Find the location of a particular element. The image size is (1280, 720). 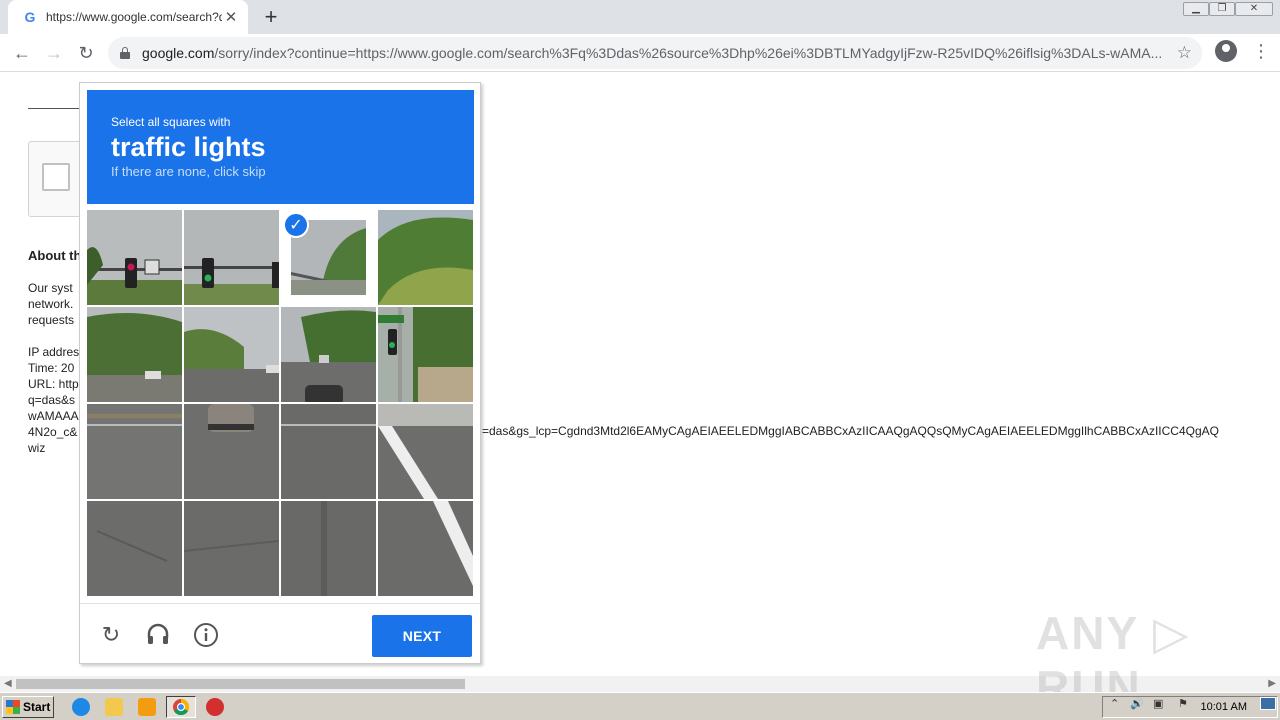

profile-avatar-icon is located at coordinates (1226, 51).